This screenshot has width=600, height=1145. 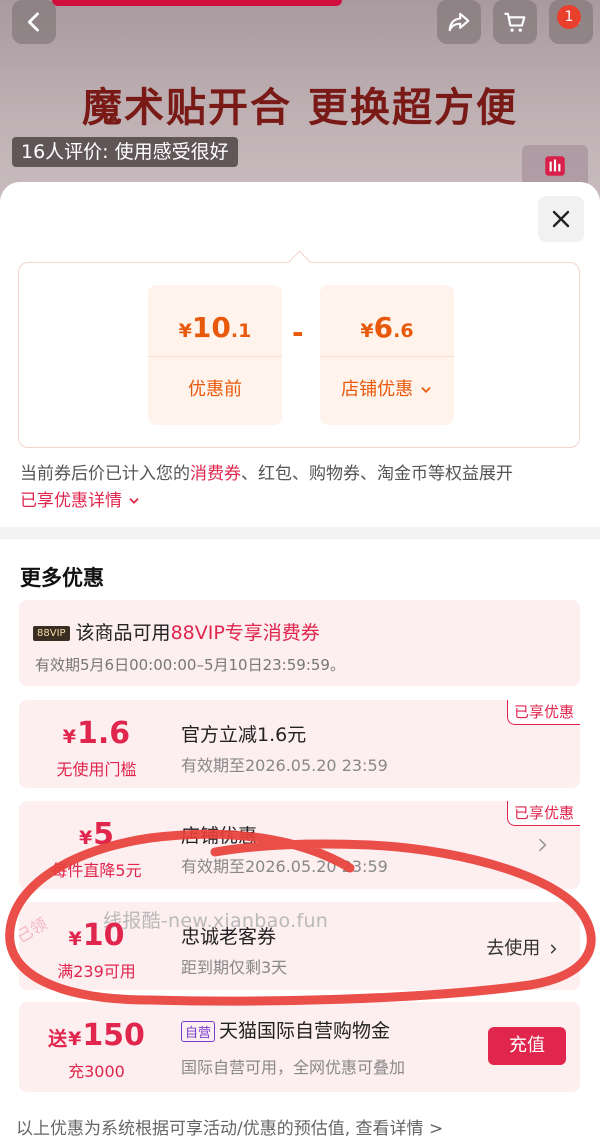 I want to click on review-pill: 16人评价: 使用感受很好, so click(x=125, y=152).